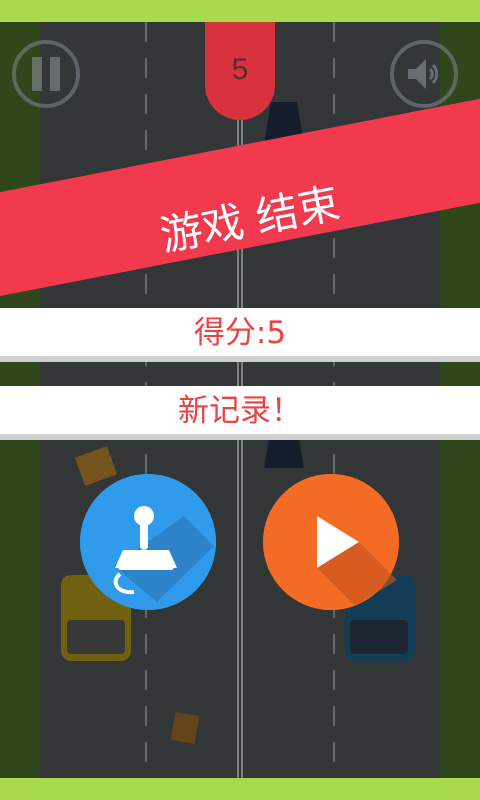 The height and width of the screenshot is (800, 480). I want to click on speaker-icon, so click(423, 74).